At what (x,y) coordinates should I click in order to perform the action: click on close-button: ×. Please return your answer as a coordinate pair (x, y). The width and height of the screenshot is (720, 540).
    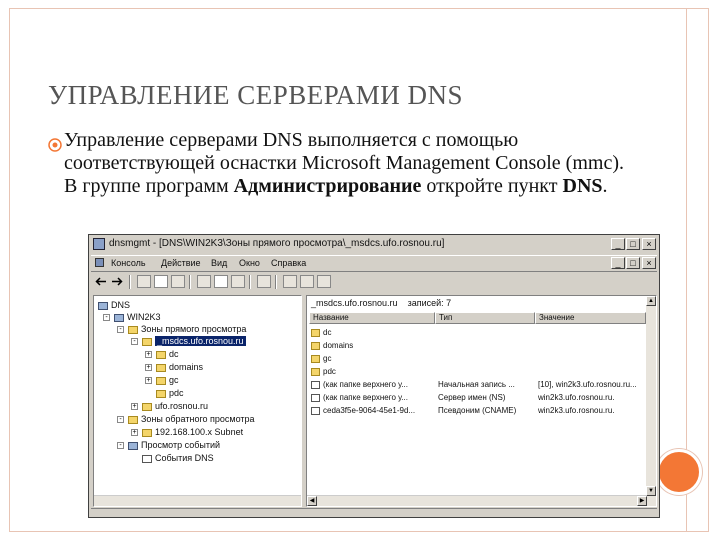
    Looking at the image, I should click on (649, 244).